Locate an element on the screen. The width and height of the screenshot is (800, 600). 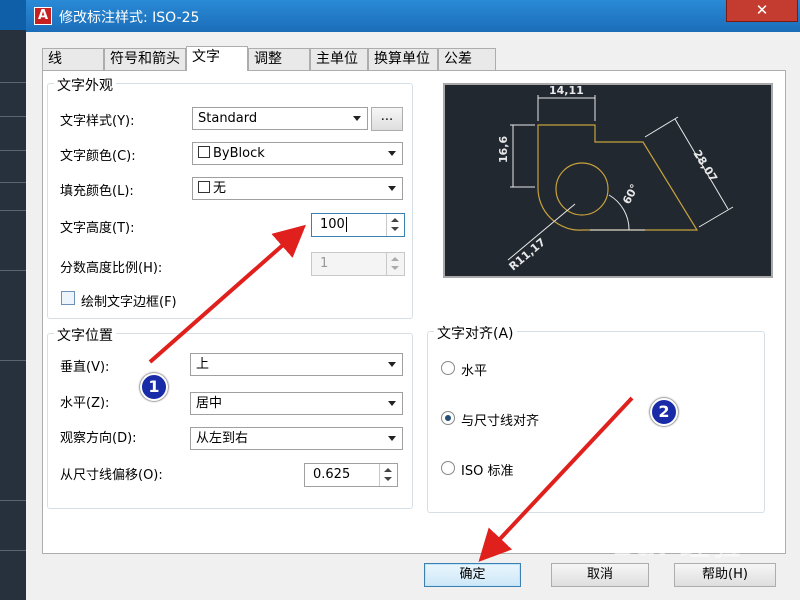
dim-left-text: 16,6 is located at coordinates (503, 149).